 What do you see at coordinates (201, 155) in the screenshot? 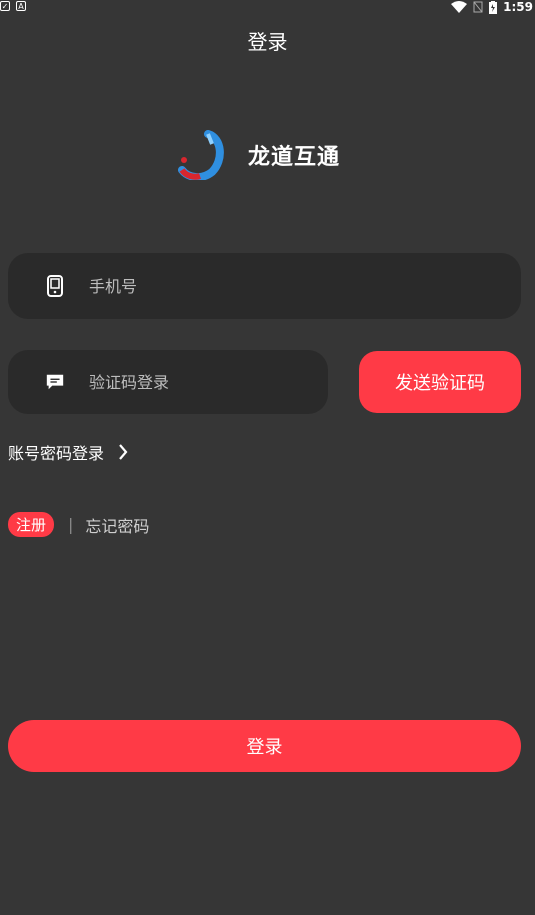
I see `app-logo-icon` at bounding box center [201, 155].